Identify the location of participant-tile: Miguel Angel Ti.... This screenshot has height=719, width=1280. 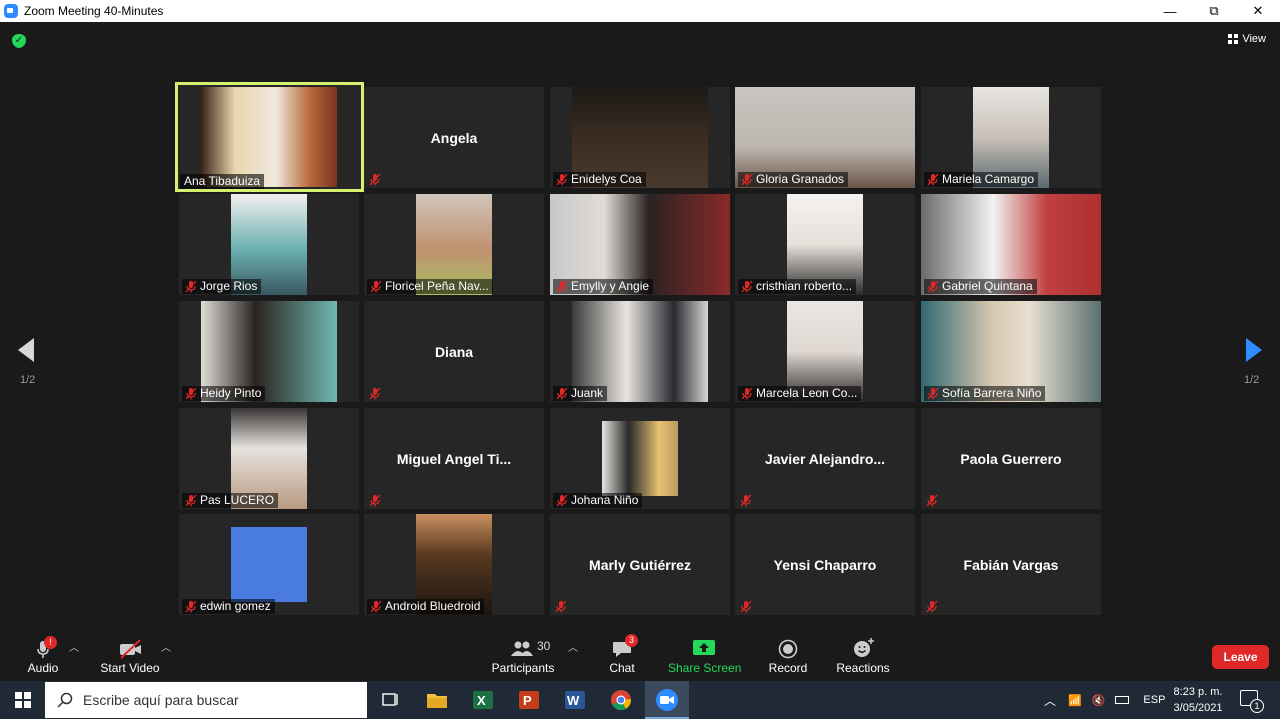
(454, 458).